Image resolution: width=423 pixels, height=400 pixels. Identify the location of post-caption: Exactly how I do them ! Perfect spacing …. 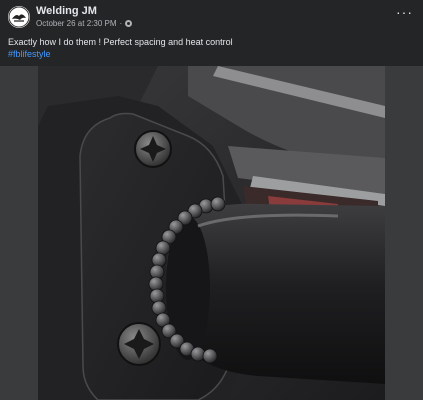
(120, 42).